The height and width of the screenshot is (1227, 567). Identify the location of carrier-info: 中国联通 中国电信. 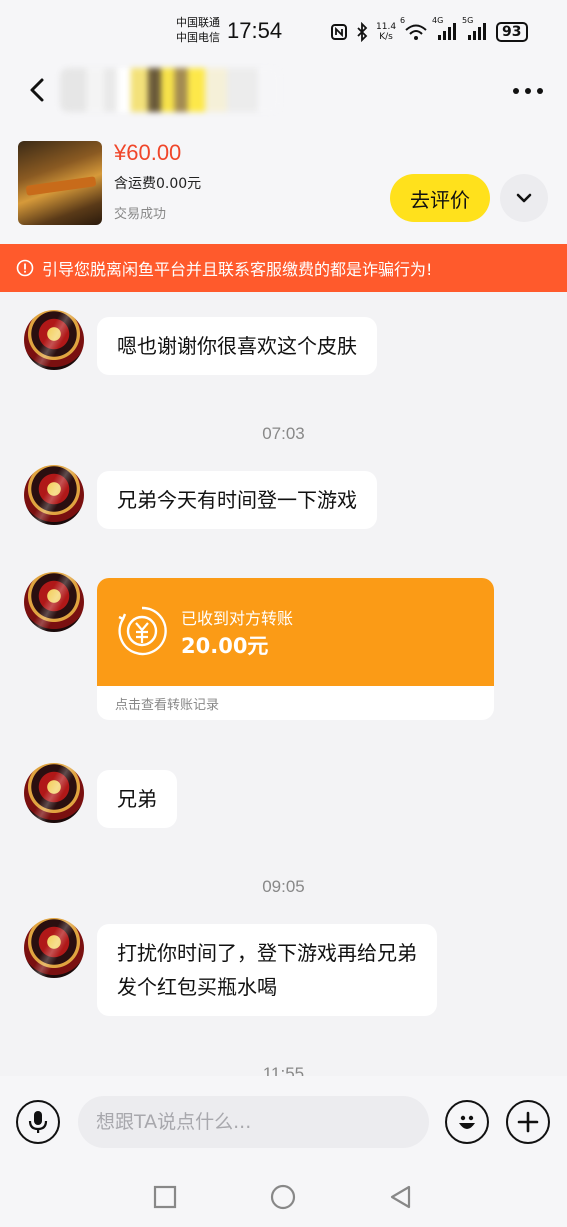
(198, 30).